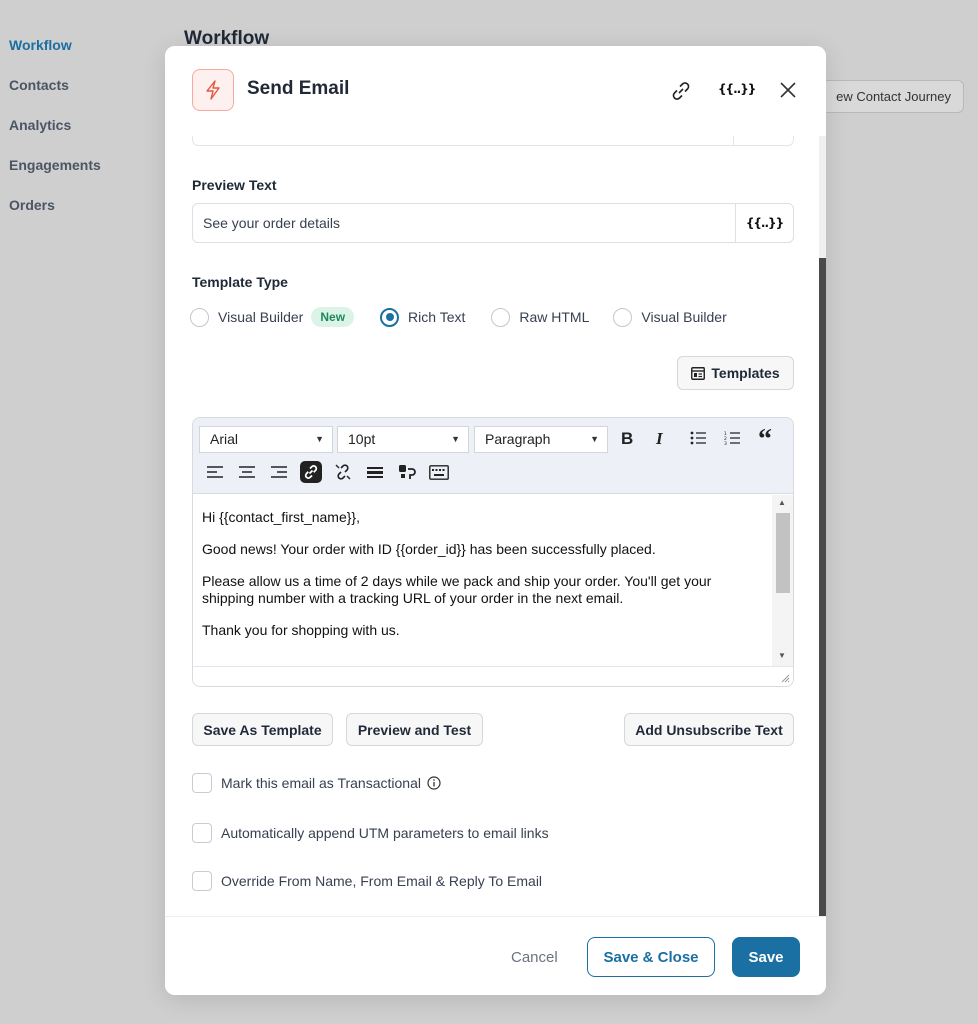  I want to click on editor-paragraph: Hi {{contact_first_name}},, so click(281, 517).